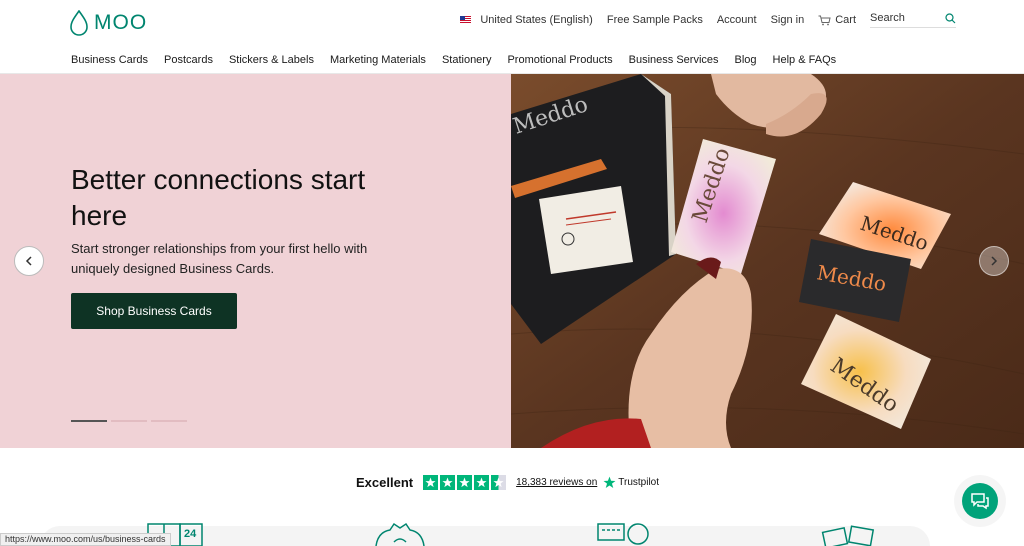  I want to click on rating-label: Excellent, so click(385, 482).